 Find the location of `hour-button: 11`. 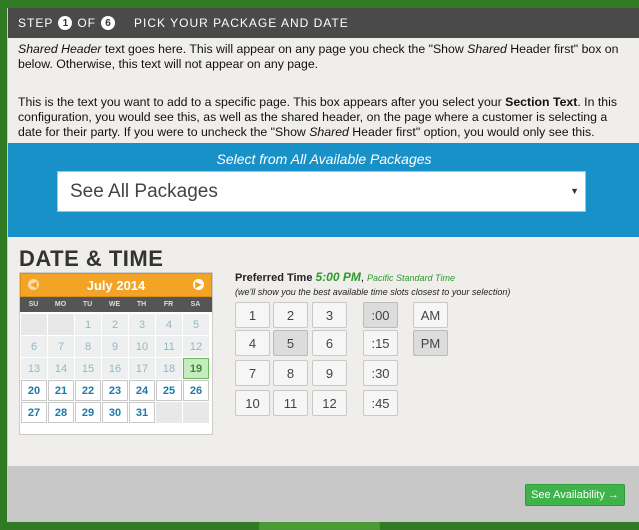

hour-button: 11 is located at coordinates (290, 403).